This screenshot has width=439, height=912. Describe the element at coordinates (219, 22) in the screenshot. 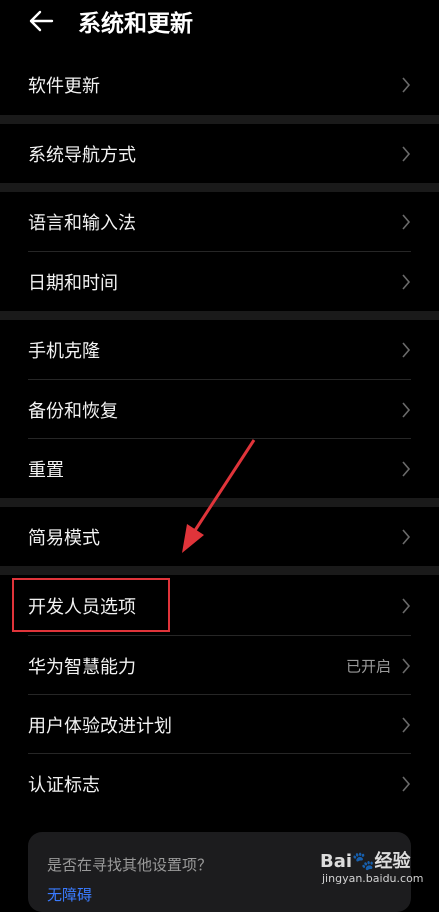

I see `header: 系统和更新` at that location.